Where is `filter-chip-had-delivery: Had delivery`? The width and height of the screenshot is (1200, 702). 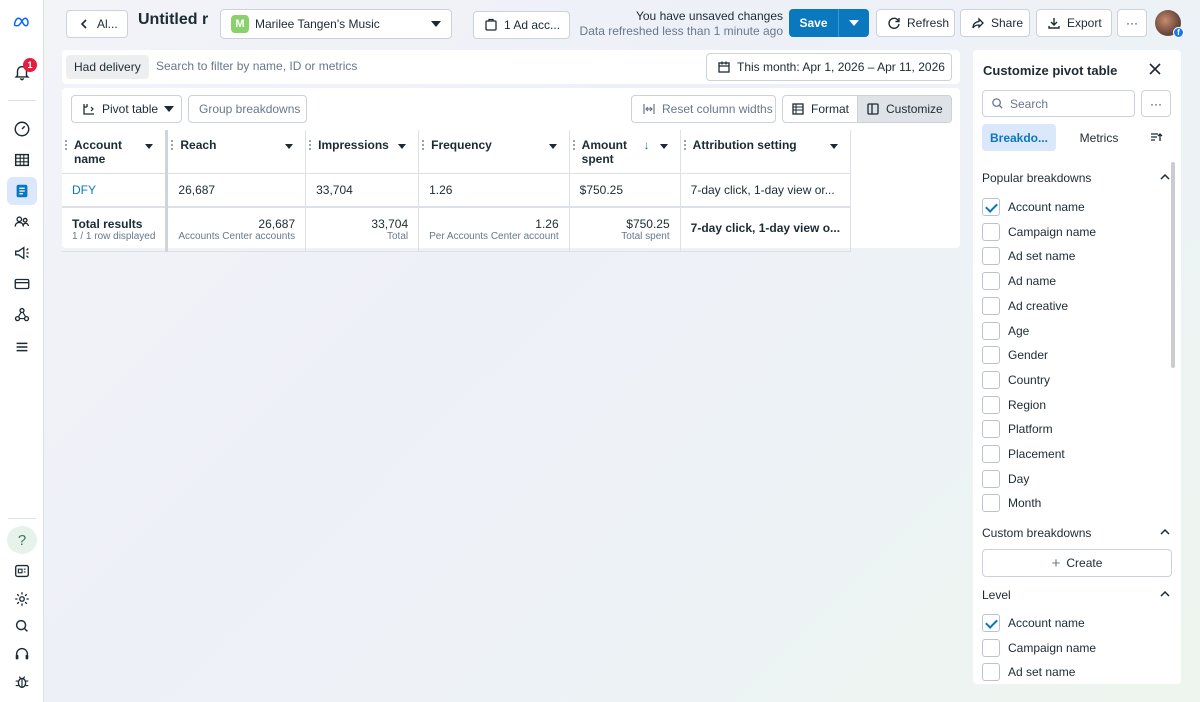
filter-chip-had-delivery: Had delivery is located at coordinates (107, 67).